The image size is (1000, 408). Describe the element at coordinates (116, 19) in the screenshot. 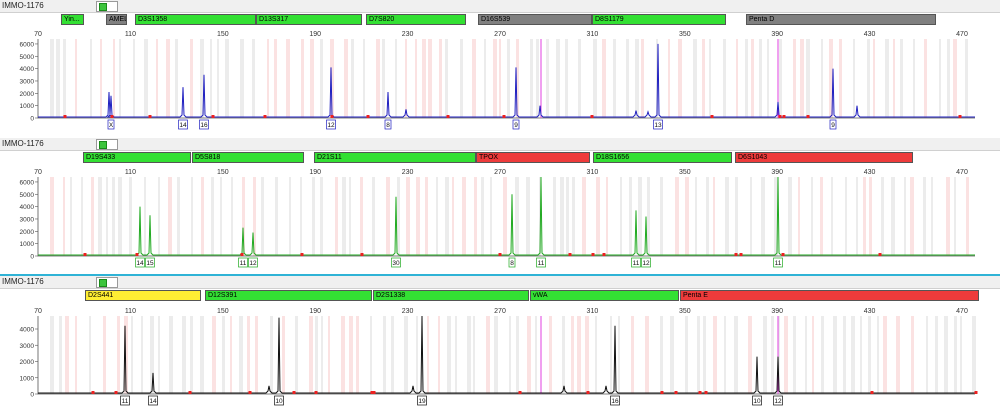

I see `marker-amel: AMEL` at that location.